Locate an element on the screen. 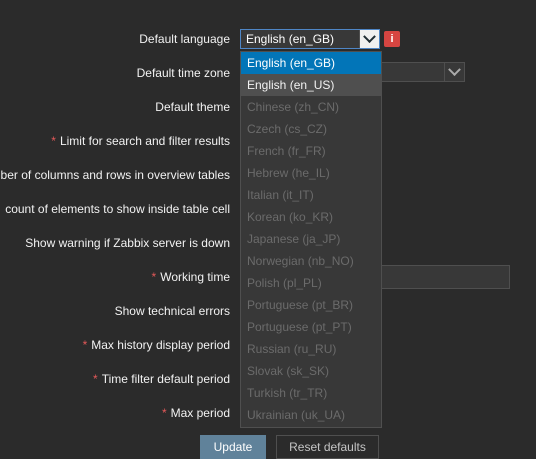  language-option: English (en_GB) is located at coordinates (311, 63).